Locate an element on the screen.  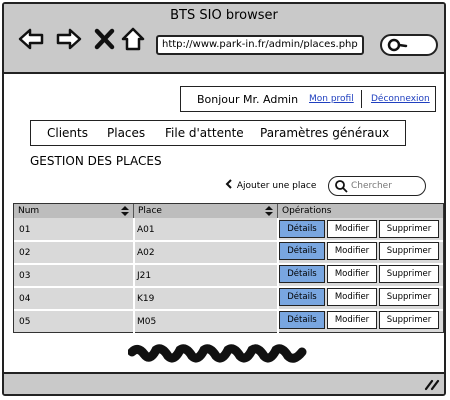
add-place-button: Ajouter une place is located at coordinates (270, 185).